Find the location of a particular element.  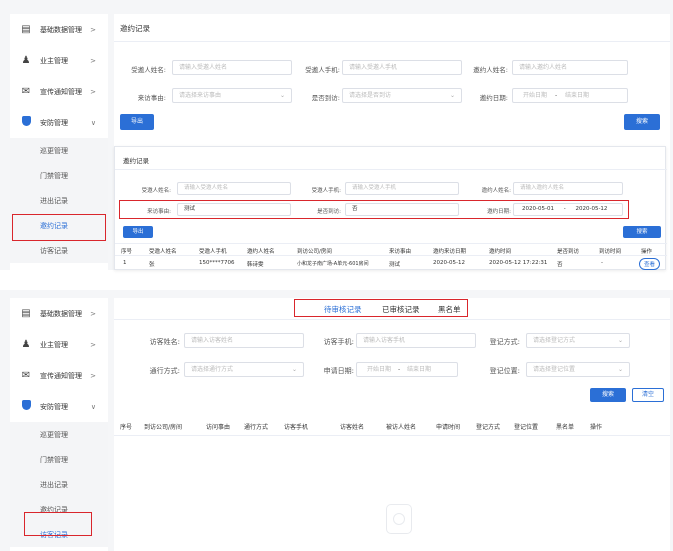

col-visit-date: 邀约来访日期 is located at coordinates (450, 252).